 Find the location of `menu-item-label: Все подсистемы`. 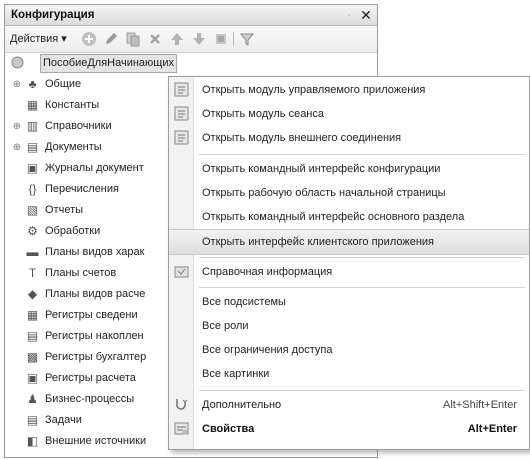

menu-item-label: Все подсистемы is located at coordinates (244, 302).